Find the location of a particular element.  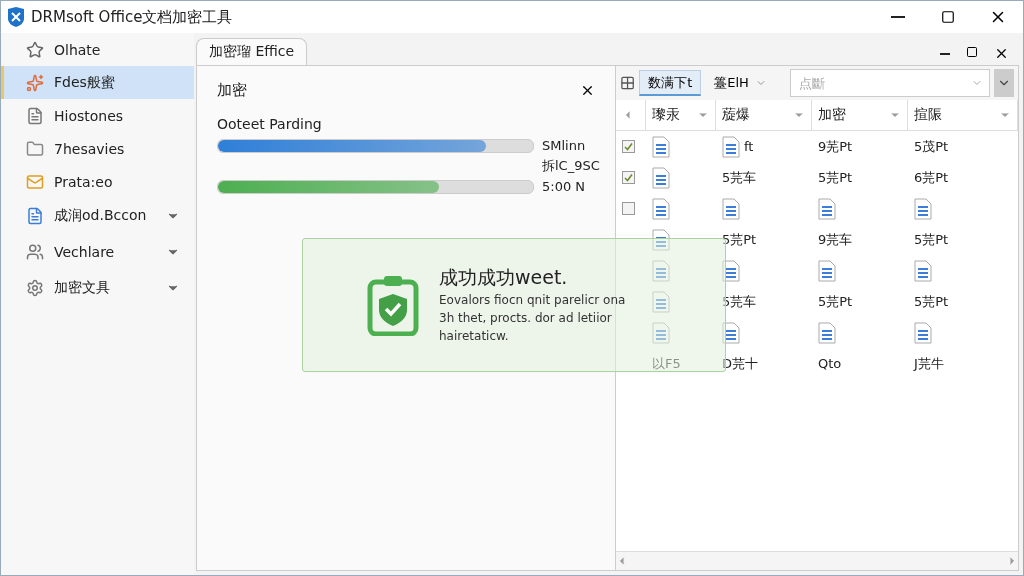

progress-label: Ooteet Parding is located at coordinates (270, 124).